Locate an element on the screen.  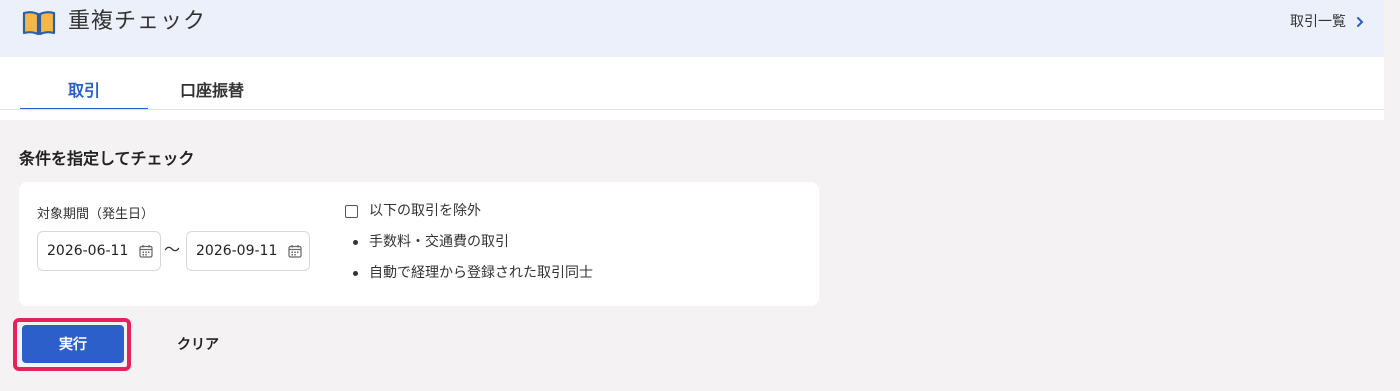
clear-button: クリア is located at coordinates (198, 344).